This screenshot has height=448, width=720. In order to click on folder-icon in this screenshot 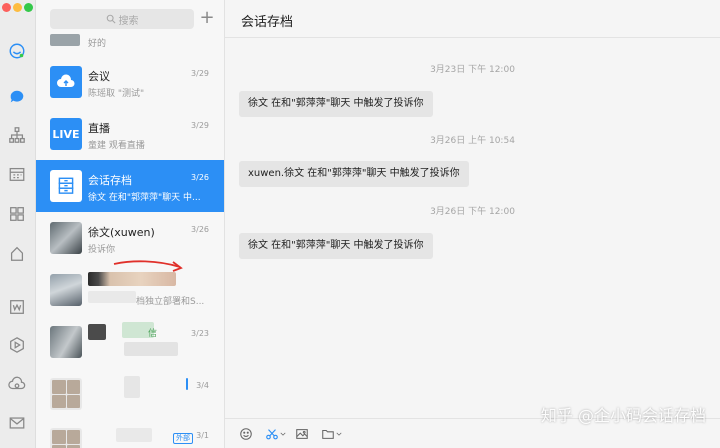, I will do `click(331, 434)`.